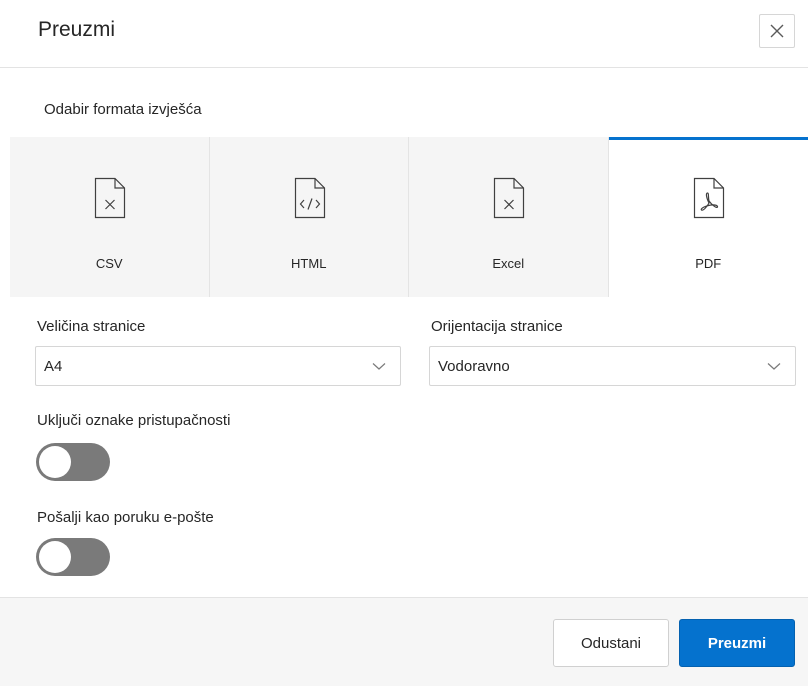  Describe the element at coordinates (708, 263) in the screenshot. I see `format-label-pdf: PDF` at that location.